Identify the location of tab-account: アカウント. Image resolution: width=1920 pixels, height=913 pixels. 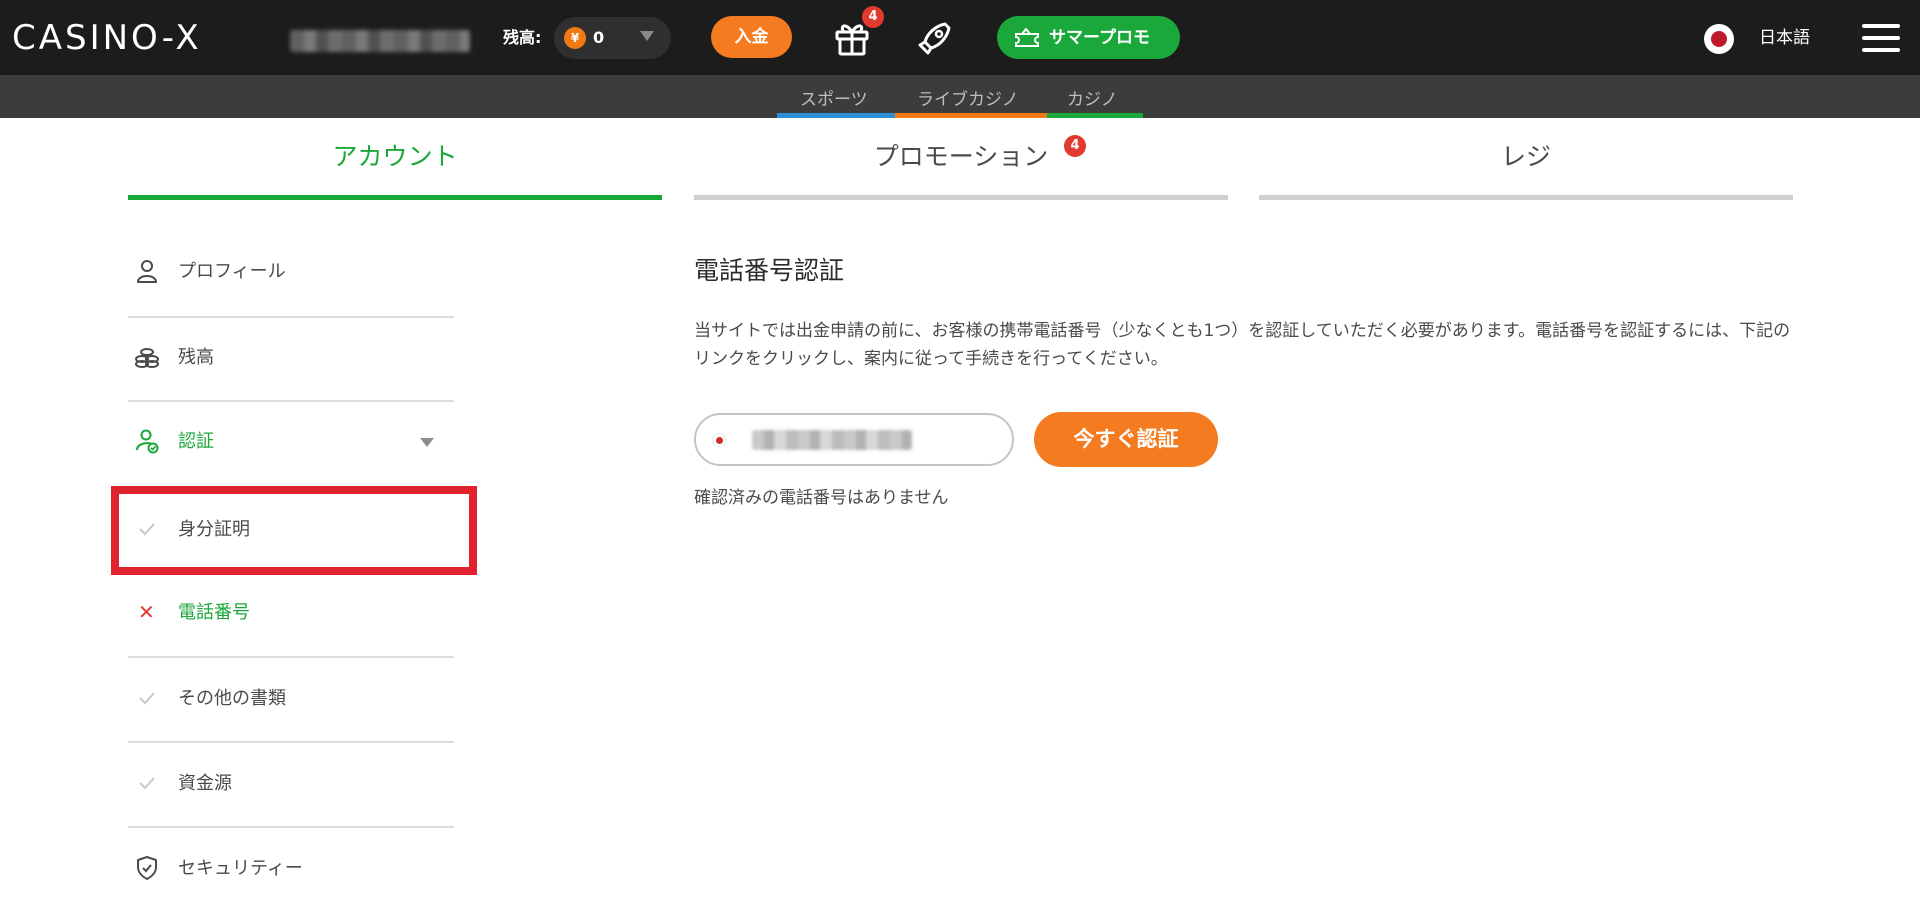
(395, 157).